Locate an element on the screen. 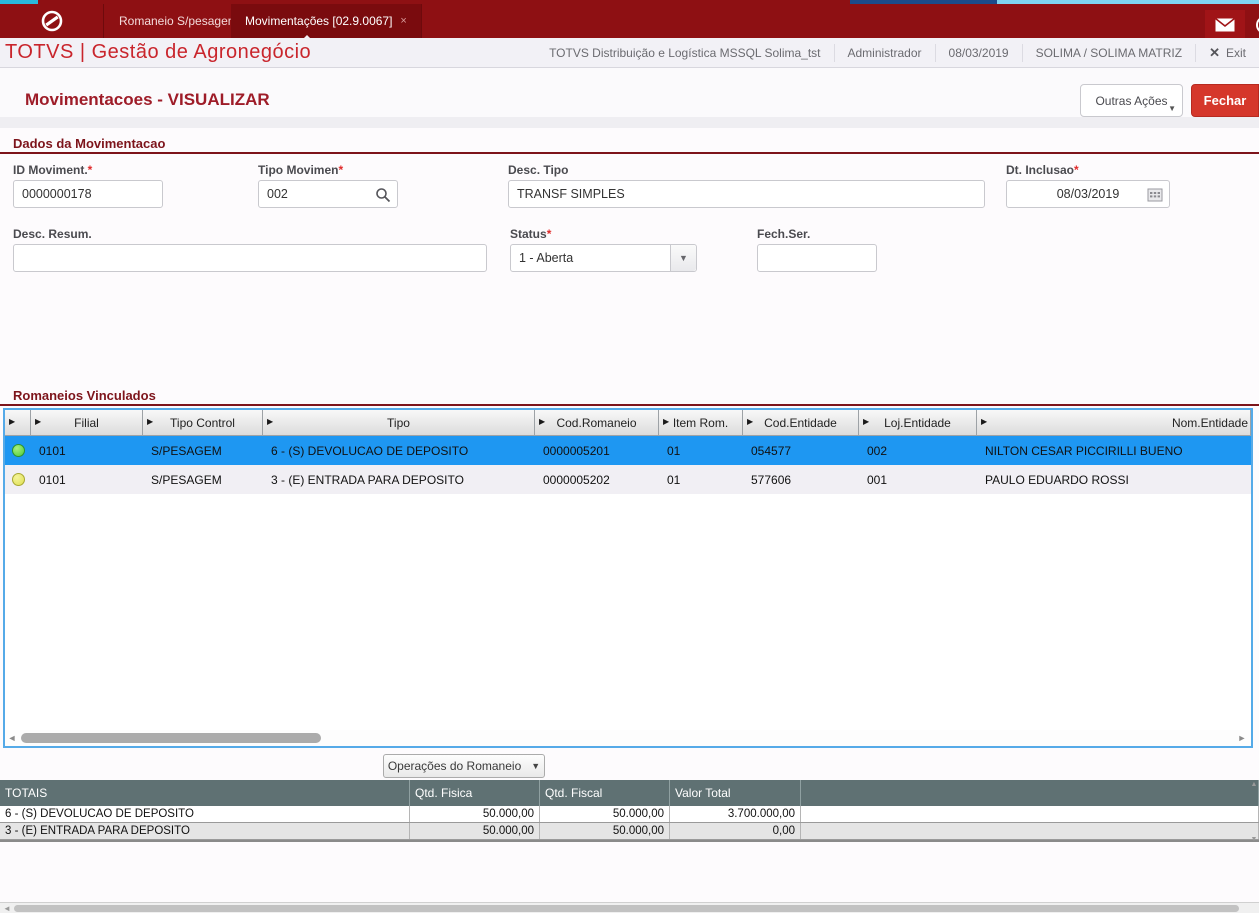  tab-movimentacoes: Movimentações [02.9.0067] × is located at coordinates (326, 21).